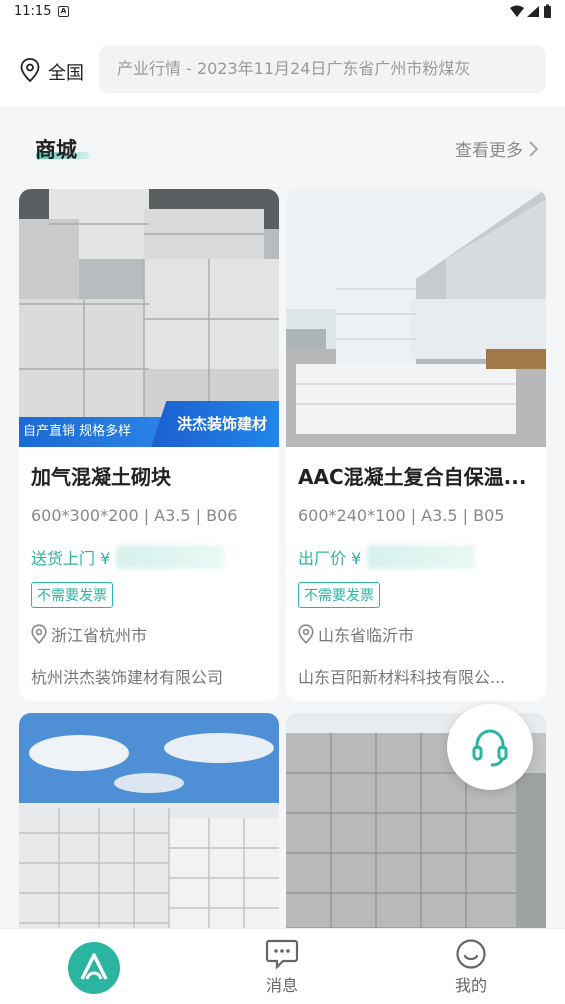 The width and height of the screenshot is (565, 1004). What do you see at coordinates (127, 677) in the screenshot?
I see `company-name: 杭州洪杰装饰建材有限公司` at bounding box center [127, 677].